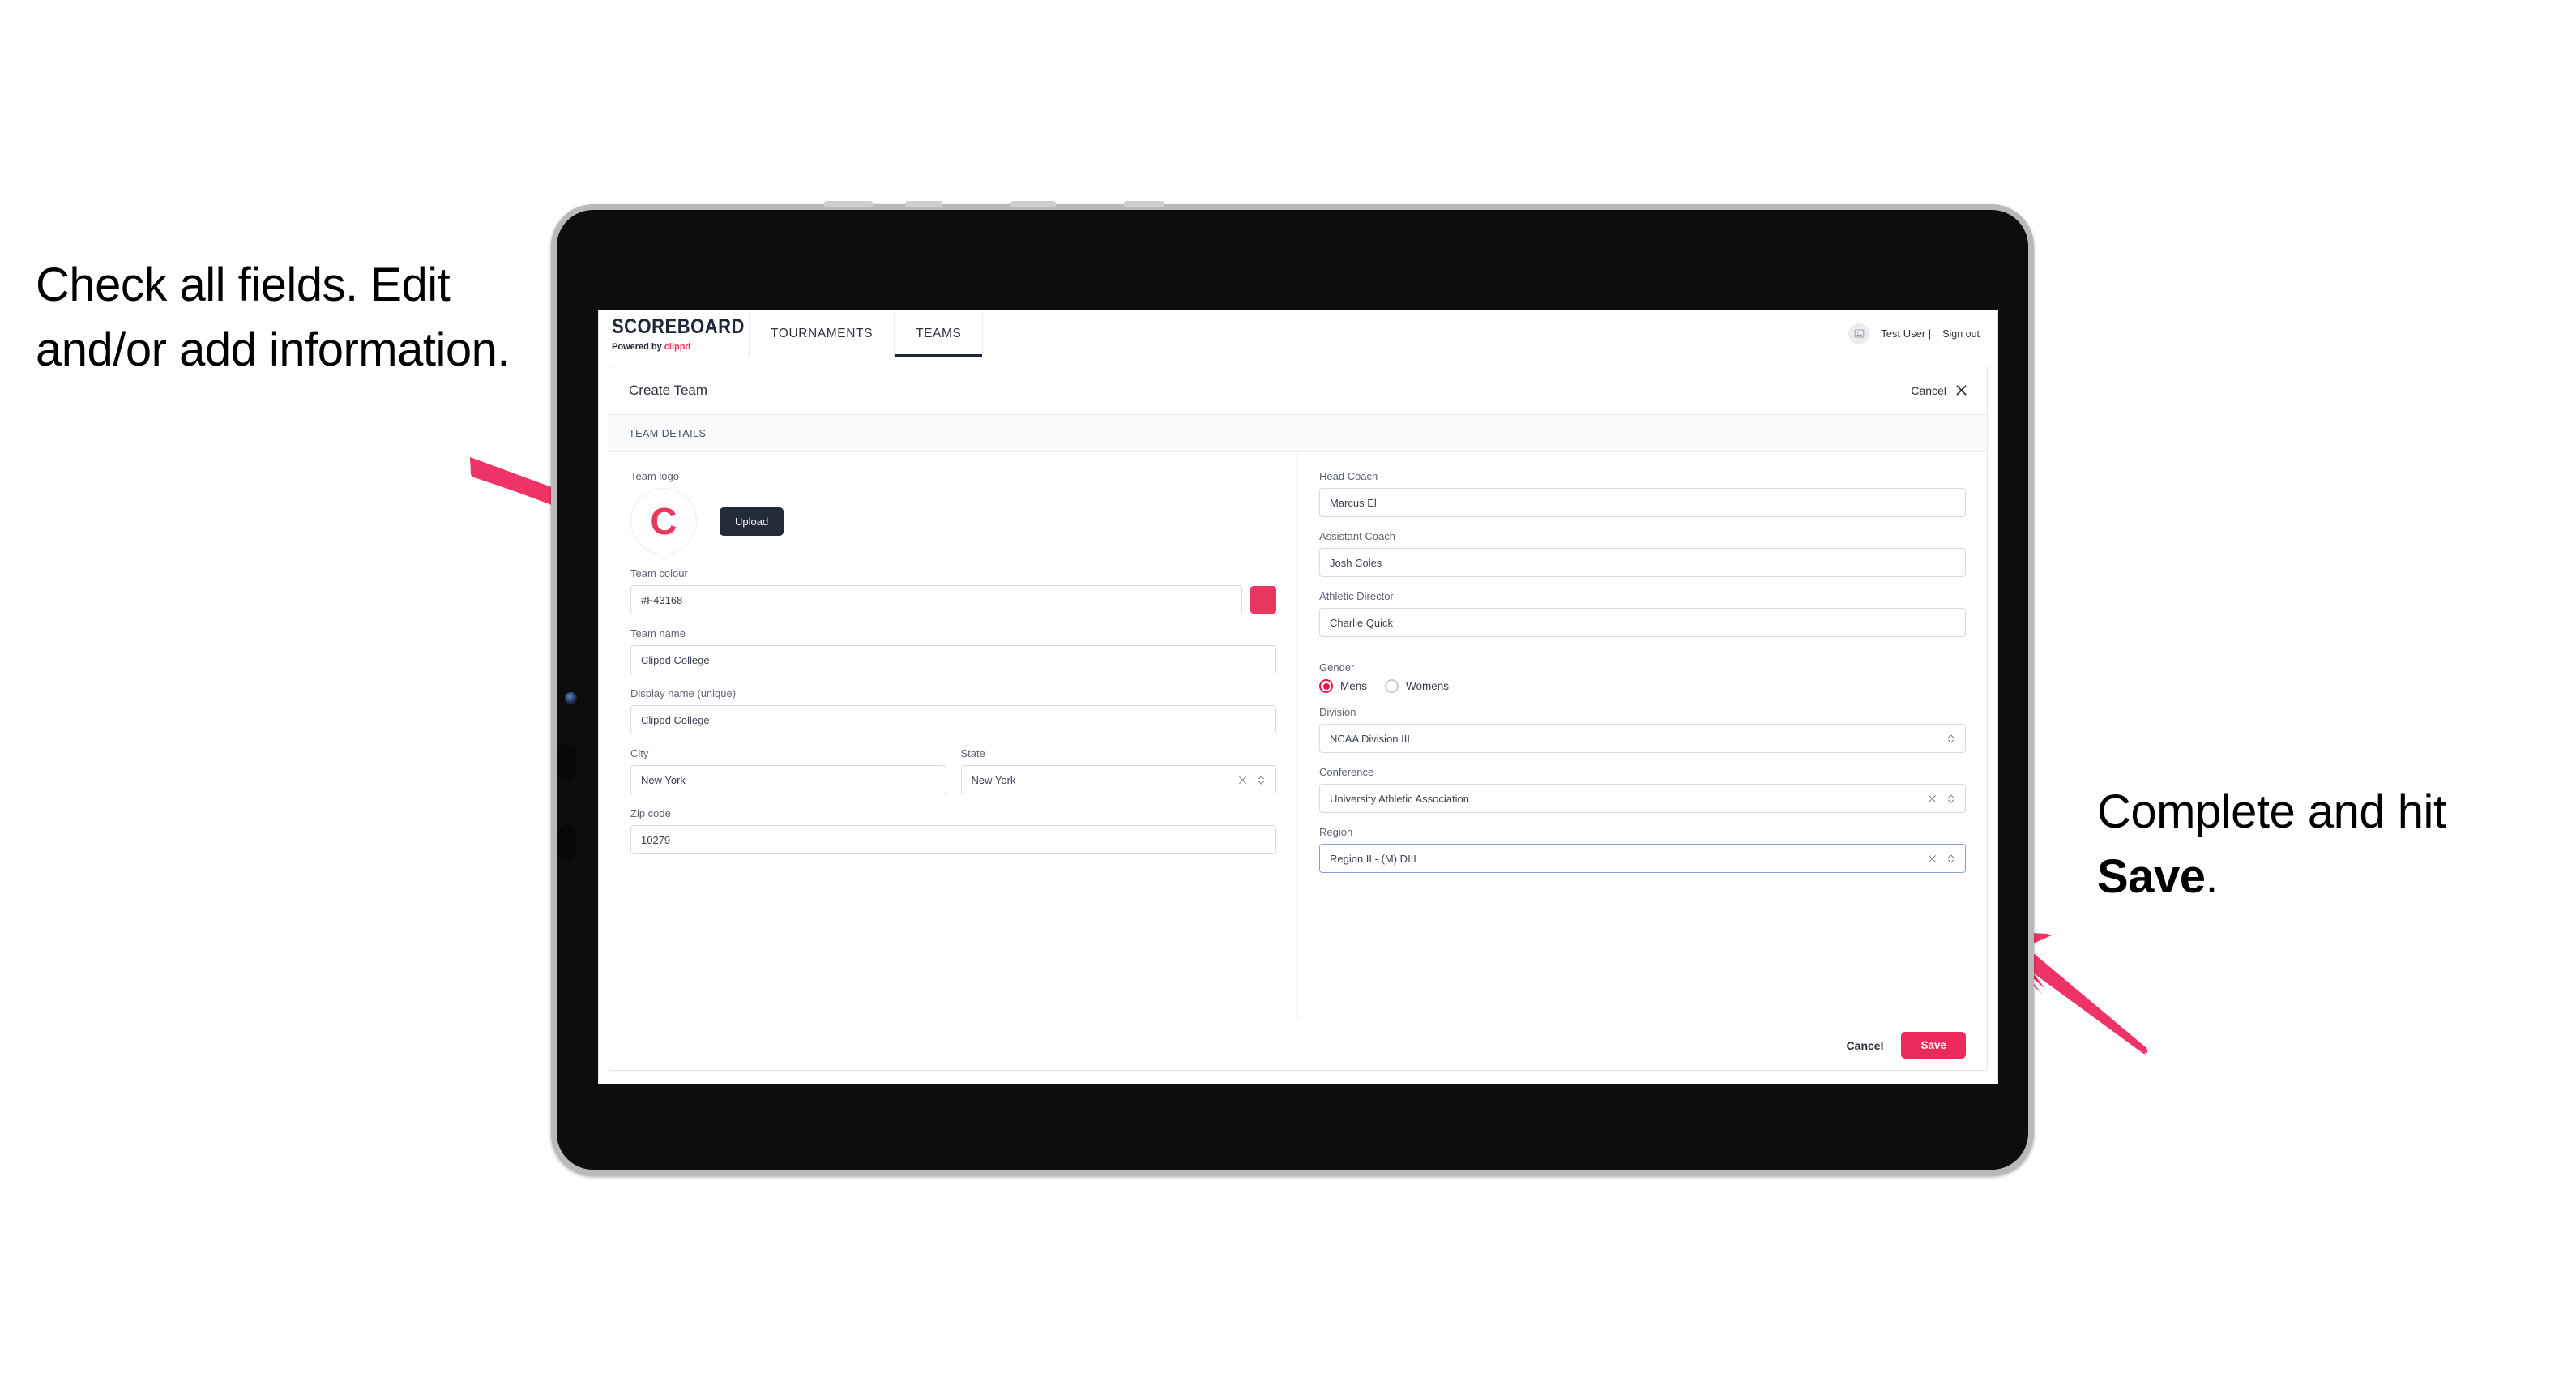 Image resolution: width=2576 pixels, height=1386 pixels. I want to click on conference-select: University Athletic Association, so click(1642, 798).